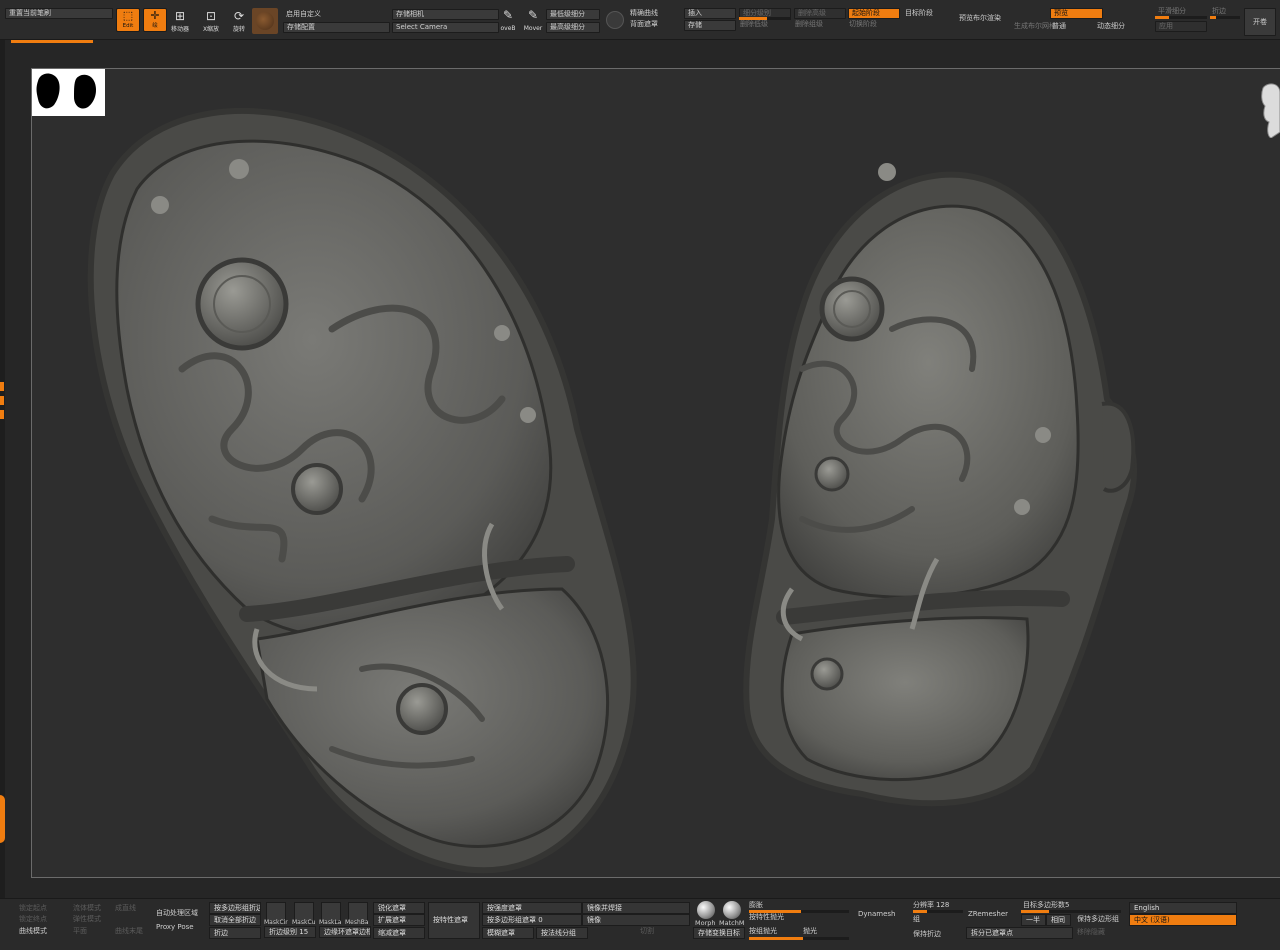 This screenshot has width=1280, height=950. What do you see at coordinates (532, 908) in the screenshot?
I see `strength-mask-button: 按强度遮罩` at bounding box center [532, 908].